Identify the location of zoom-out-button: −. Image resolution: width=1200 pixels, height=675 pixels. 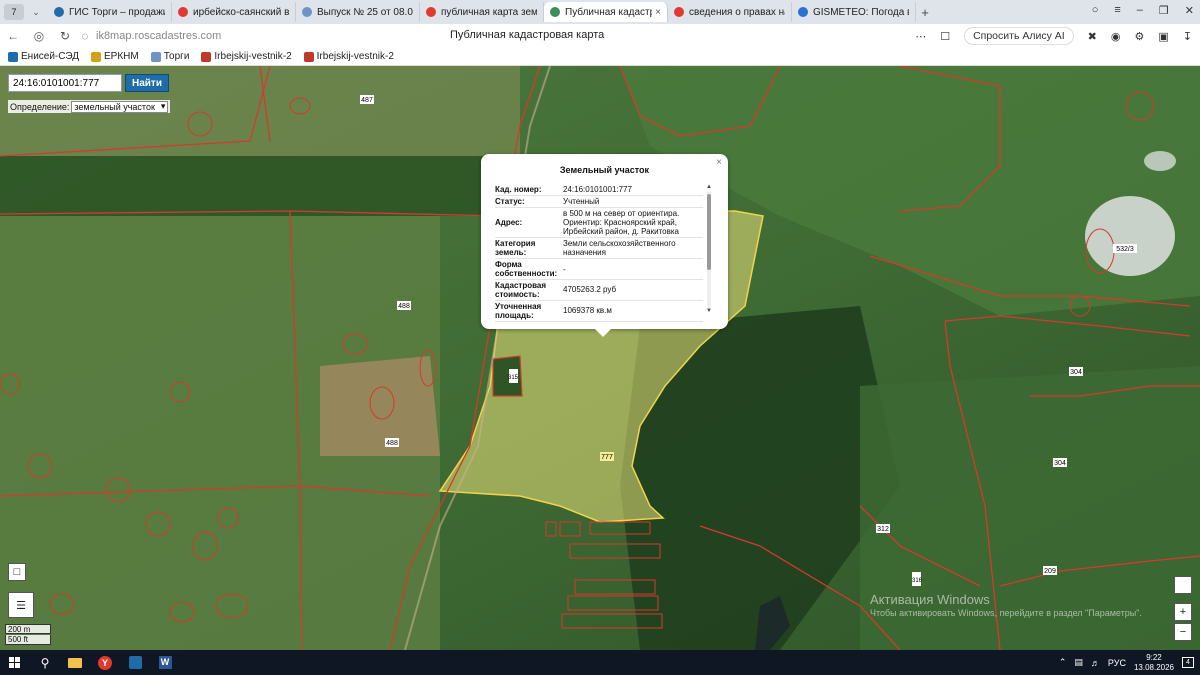
(1183, 632).